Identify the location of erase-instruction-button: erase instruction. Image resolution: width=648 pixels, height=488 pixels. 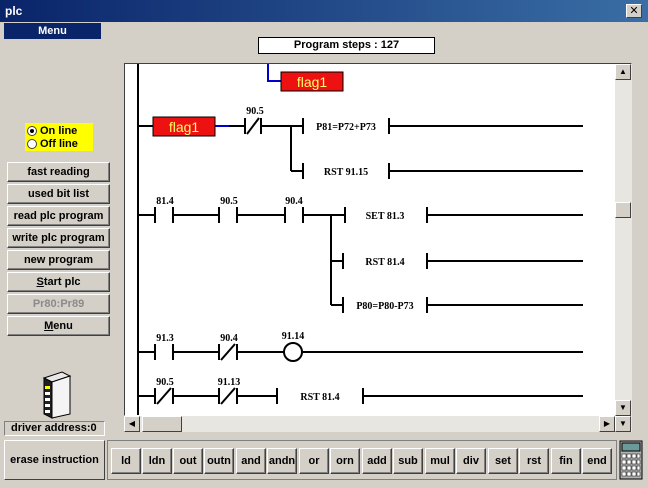
(54, 460).